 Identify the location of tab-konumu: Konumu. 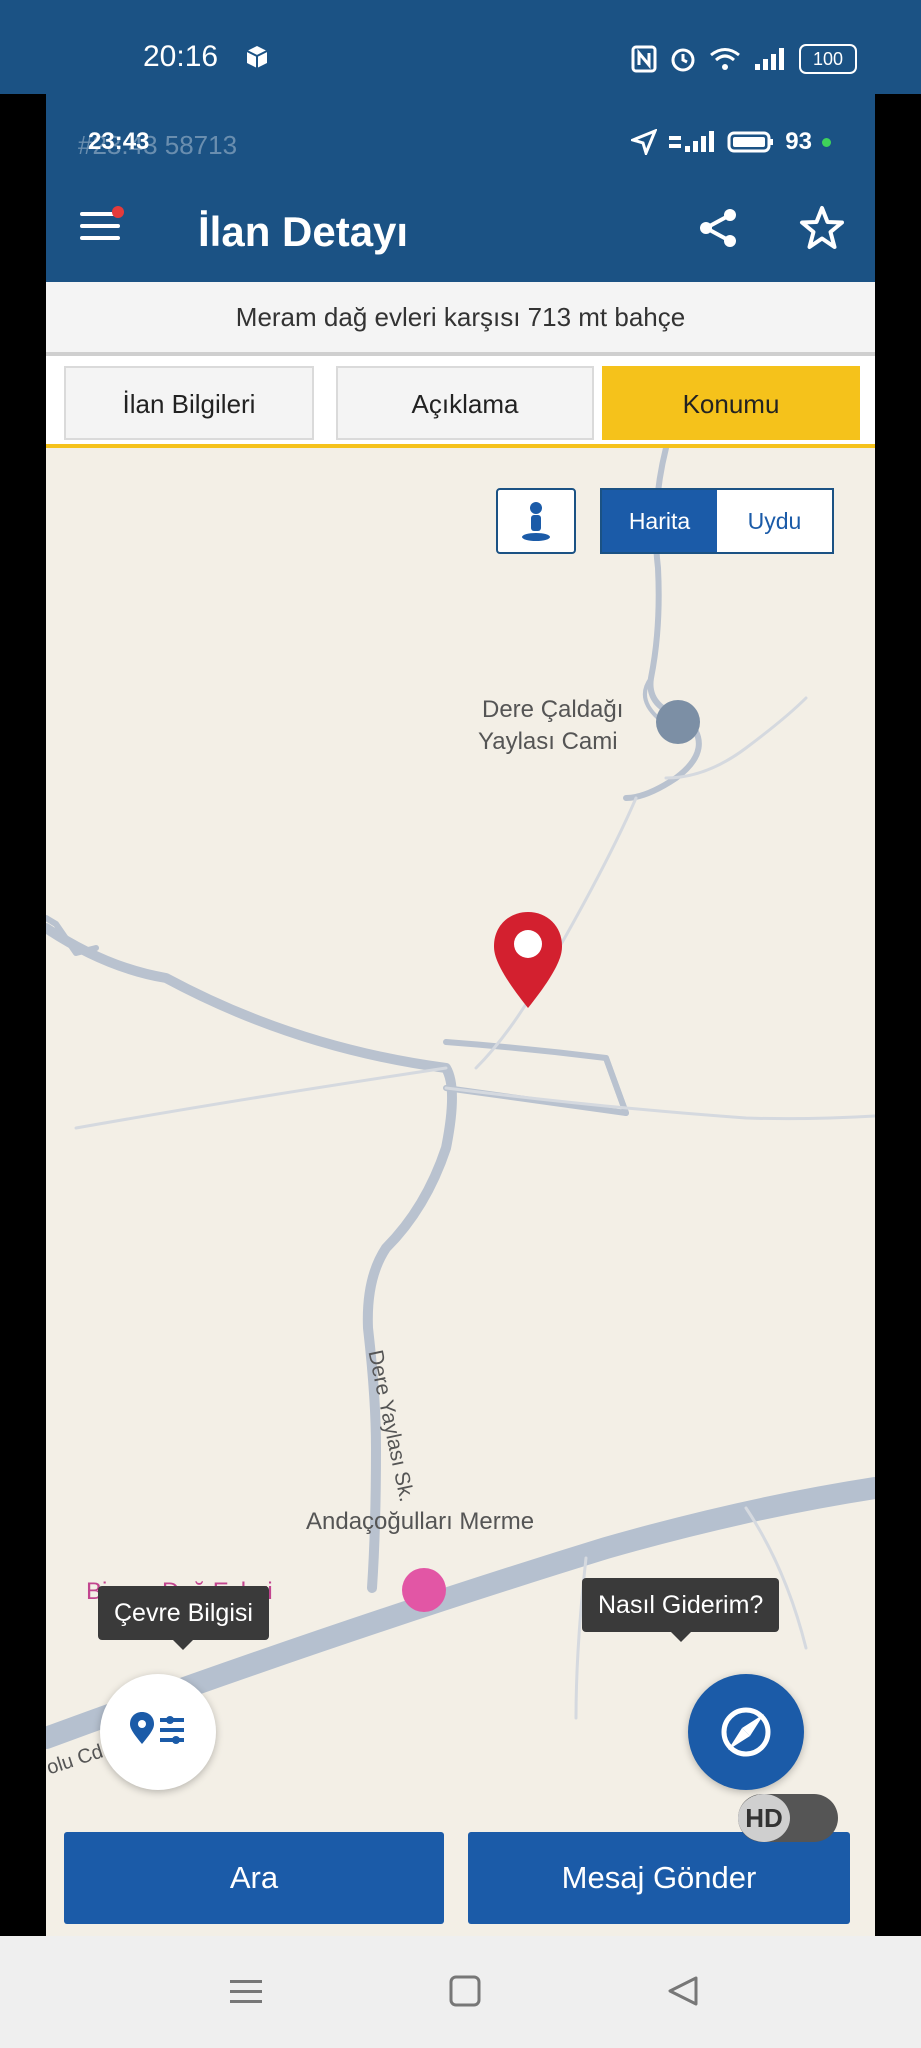
(731, 403).